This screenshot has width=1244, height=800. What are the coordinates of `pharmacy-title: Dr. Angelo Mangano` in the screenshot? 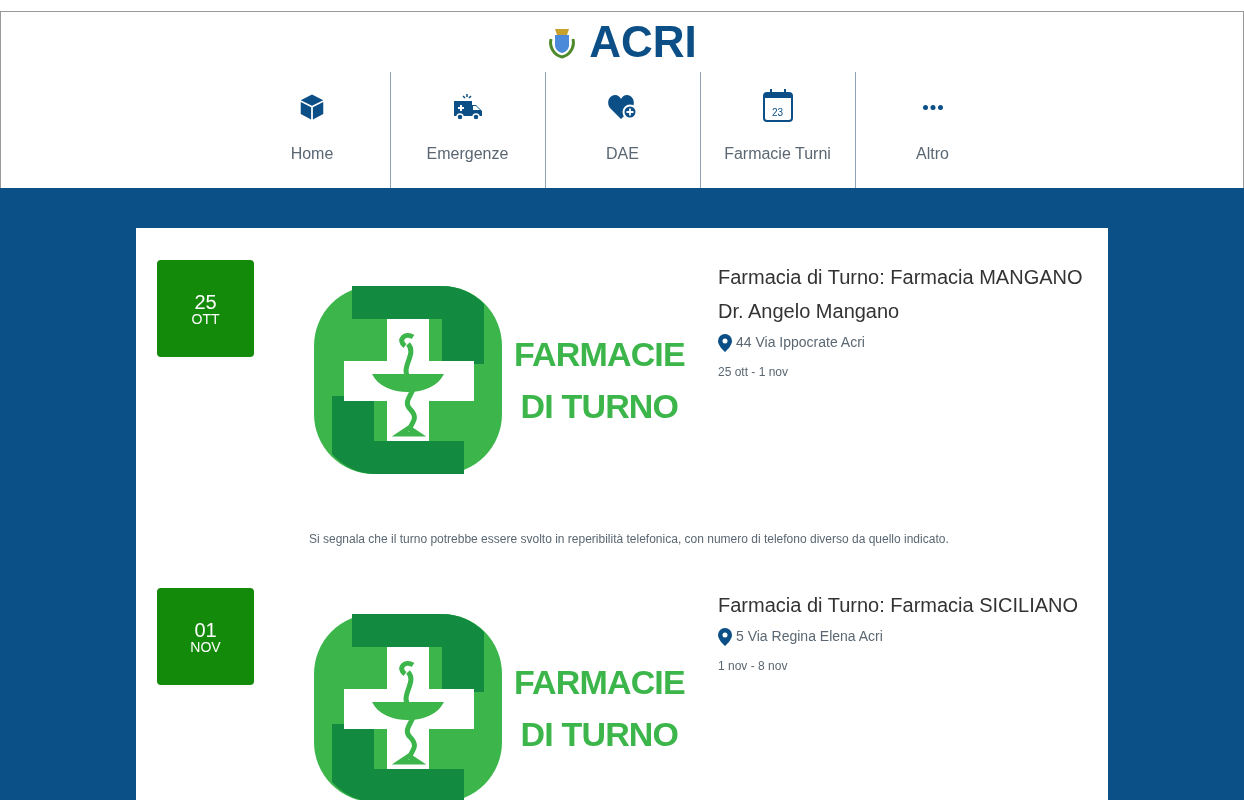 It's located at (809, 311).